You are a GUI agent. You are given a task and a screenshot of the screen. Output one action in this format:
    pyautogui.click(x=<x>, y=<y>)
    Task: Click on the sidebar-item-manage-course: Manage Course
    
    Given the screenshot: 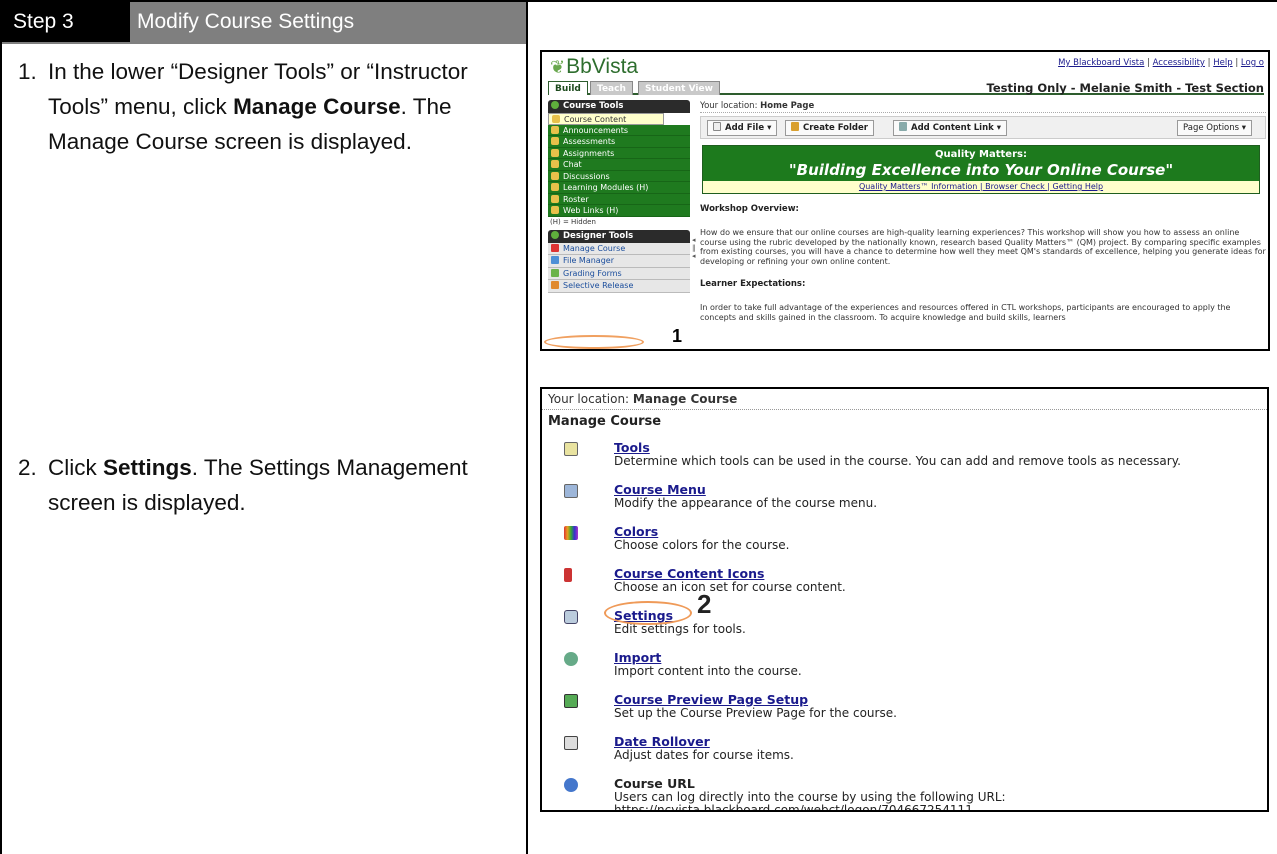 What is the action you would take?
    pyautogui.click(x=619, y=248)
    